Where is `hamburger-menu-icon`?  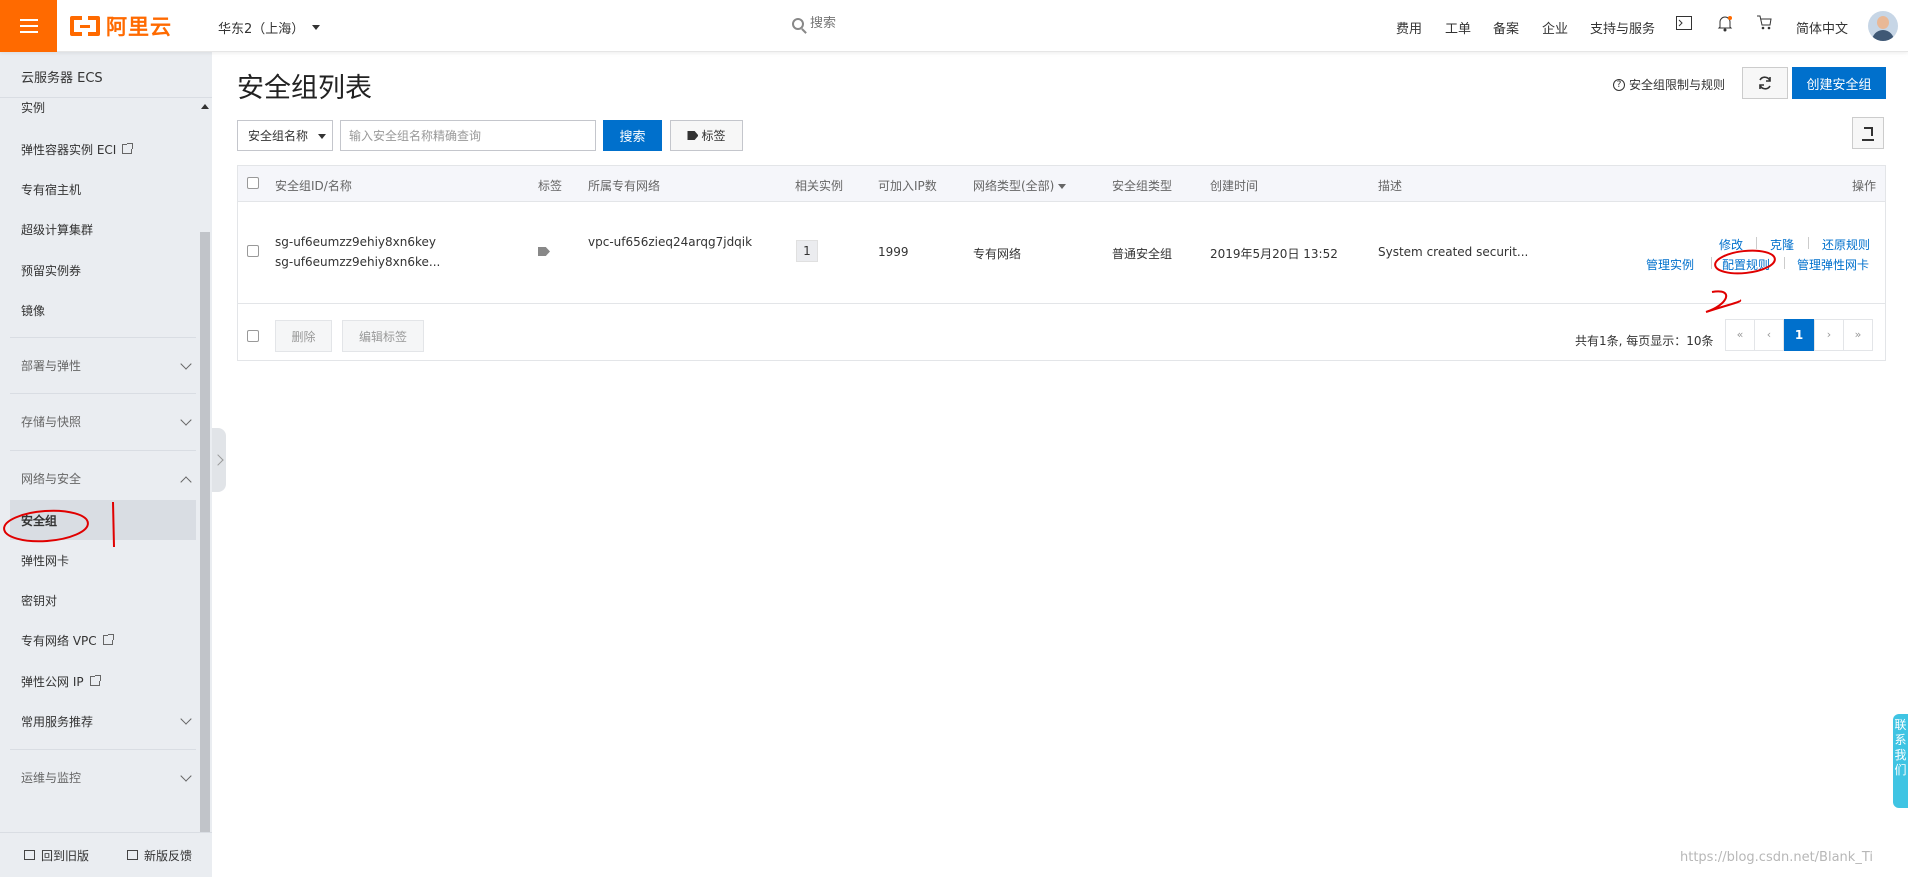
hamburger-menu-icon is located at coordinates (28, 26).